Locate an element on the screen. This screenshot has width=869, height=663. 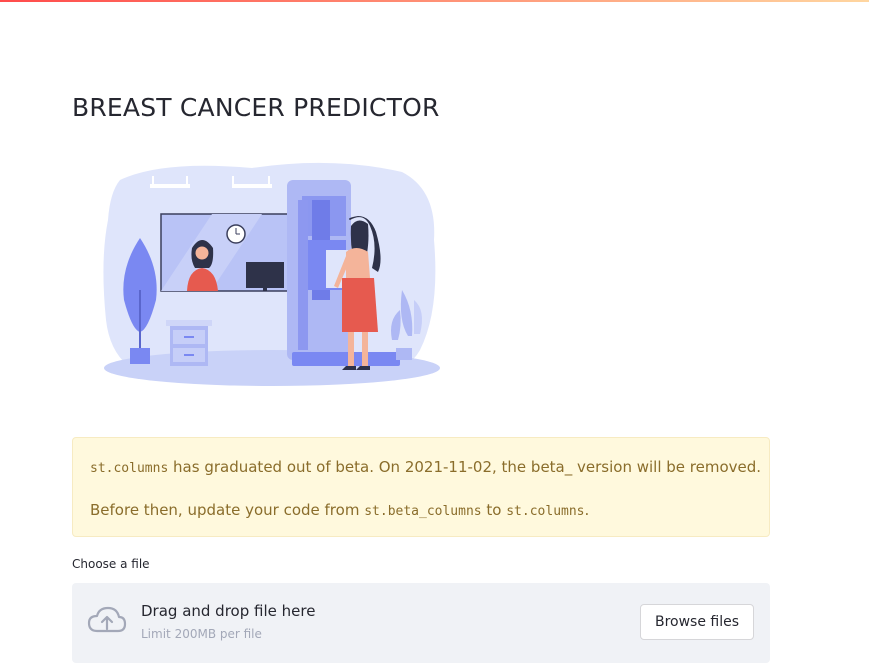
page-title: BREAST CANCER PREDICTOR is located at coordinates (256, 107).